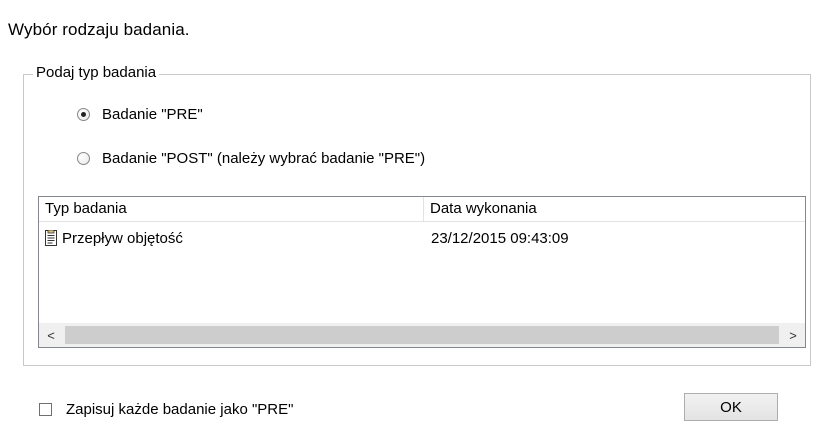 This screenshot has width=830, height=442. I want to click on ok-button: OK, so click(731, 407).